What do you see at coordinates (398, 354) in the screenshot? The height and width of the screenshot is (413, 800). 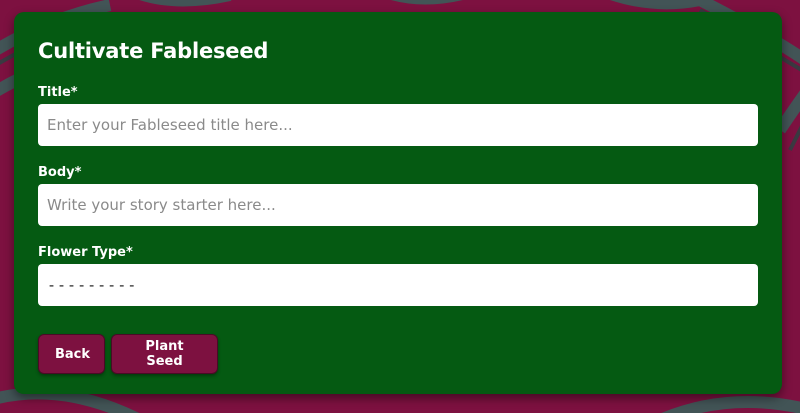 I see `form-actions: Back Plant Seed` at bounding box center [398, 354].